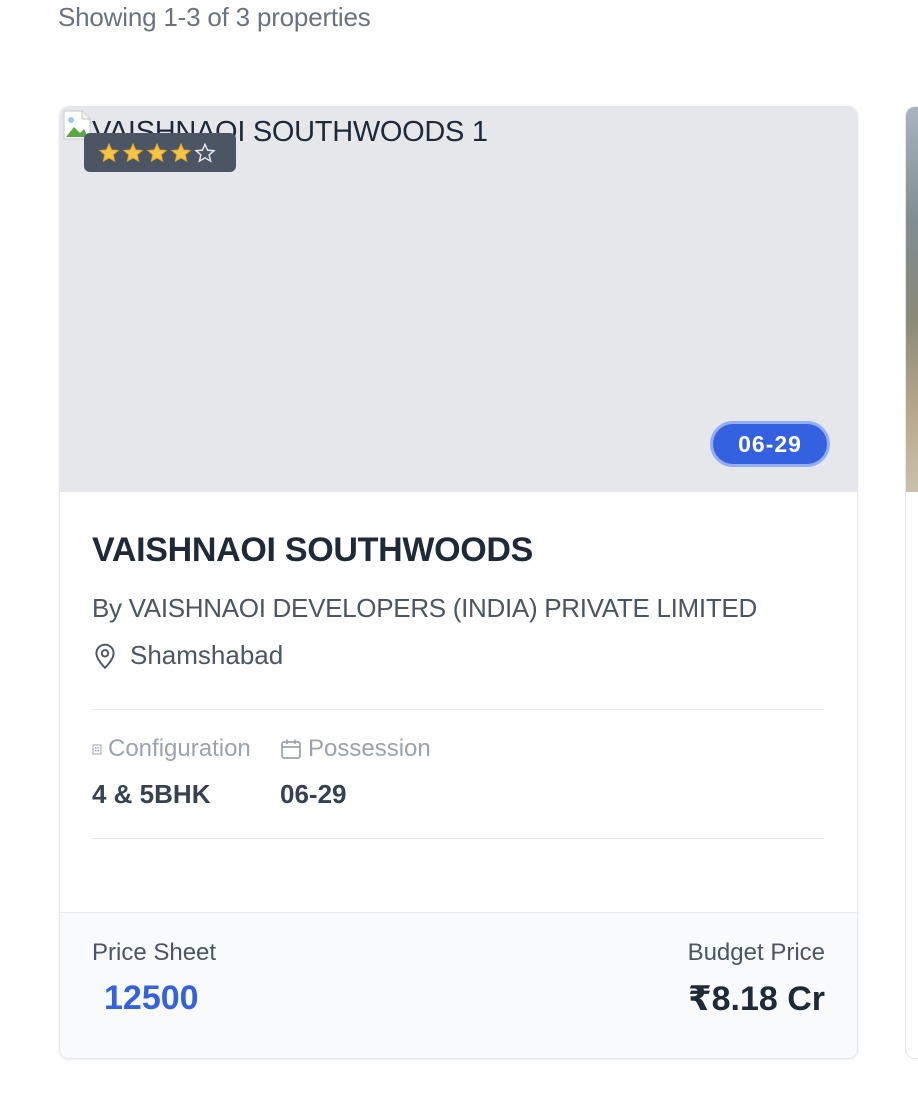  I want to click on calendar-icon, so click(291, 749).